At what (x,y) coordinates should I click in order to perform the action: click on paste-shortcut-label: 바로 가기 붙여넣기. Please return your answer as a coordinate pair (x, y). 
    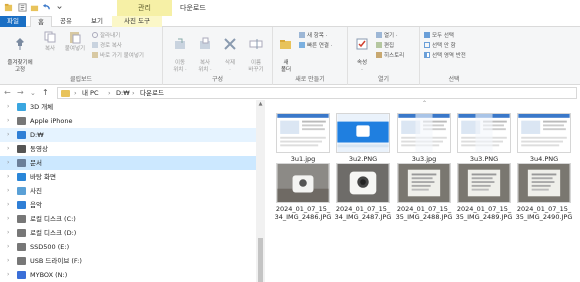
    Looking at the image, I should click on (122, 56).